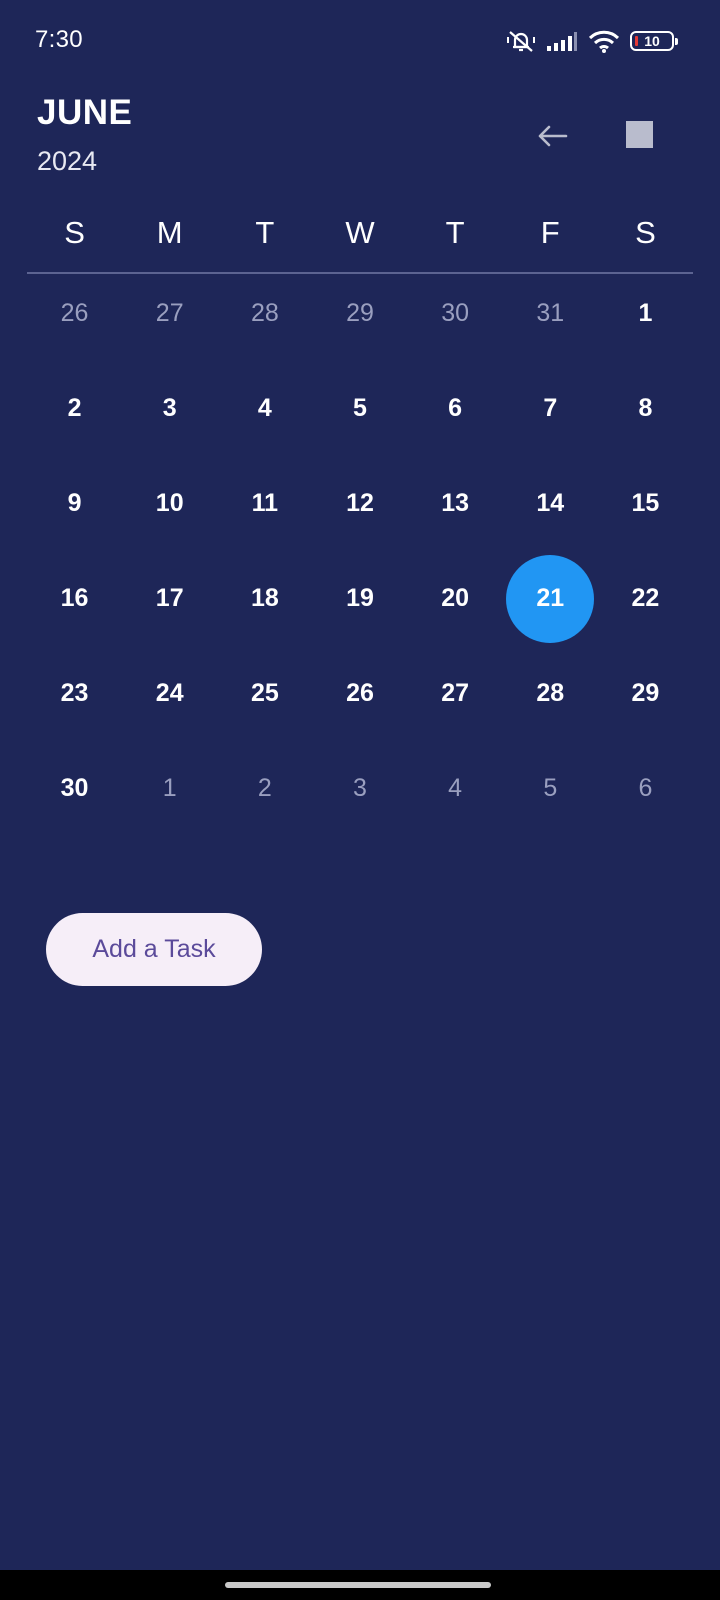 The image size is (720, 1600). I want to click on day-number: 31, so click(550, 313).